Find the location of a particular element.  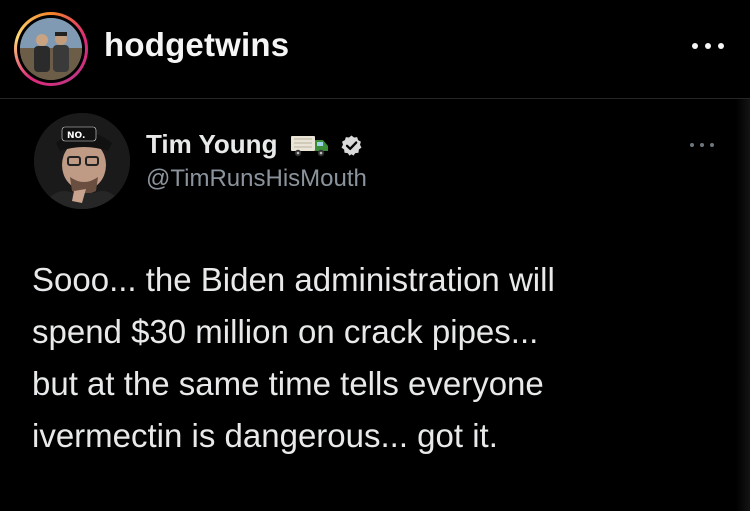

tweet-text-line: ivermectin is dangerous... got it. is located at coordinates (265, 435).